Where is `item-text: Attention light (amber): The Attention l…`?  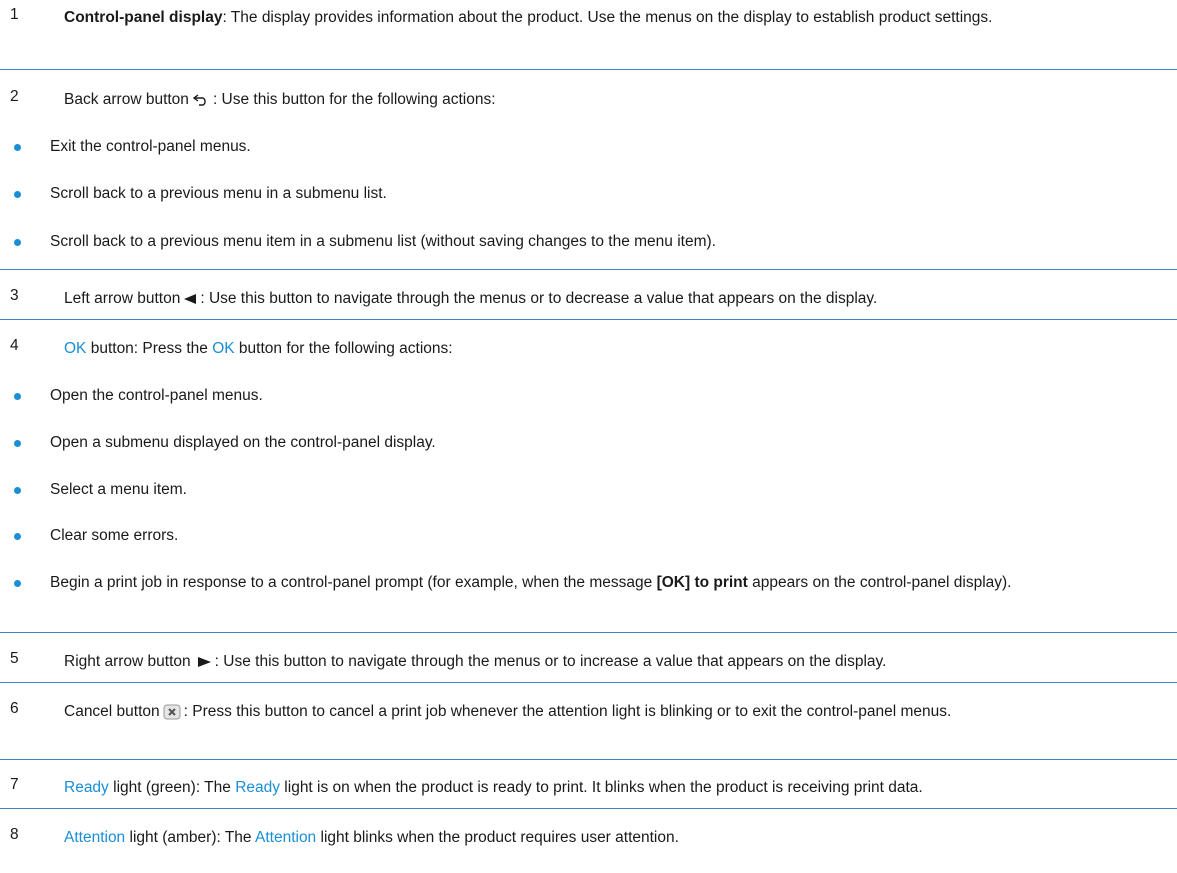 item-text: Attention light (amber): The Attention l… is located at coordinates (616, 838).